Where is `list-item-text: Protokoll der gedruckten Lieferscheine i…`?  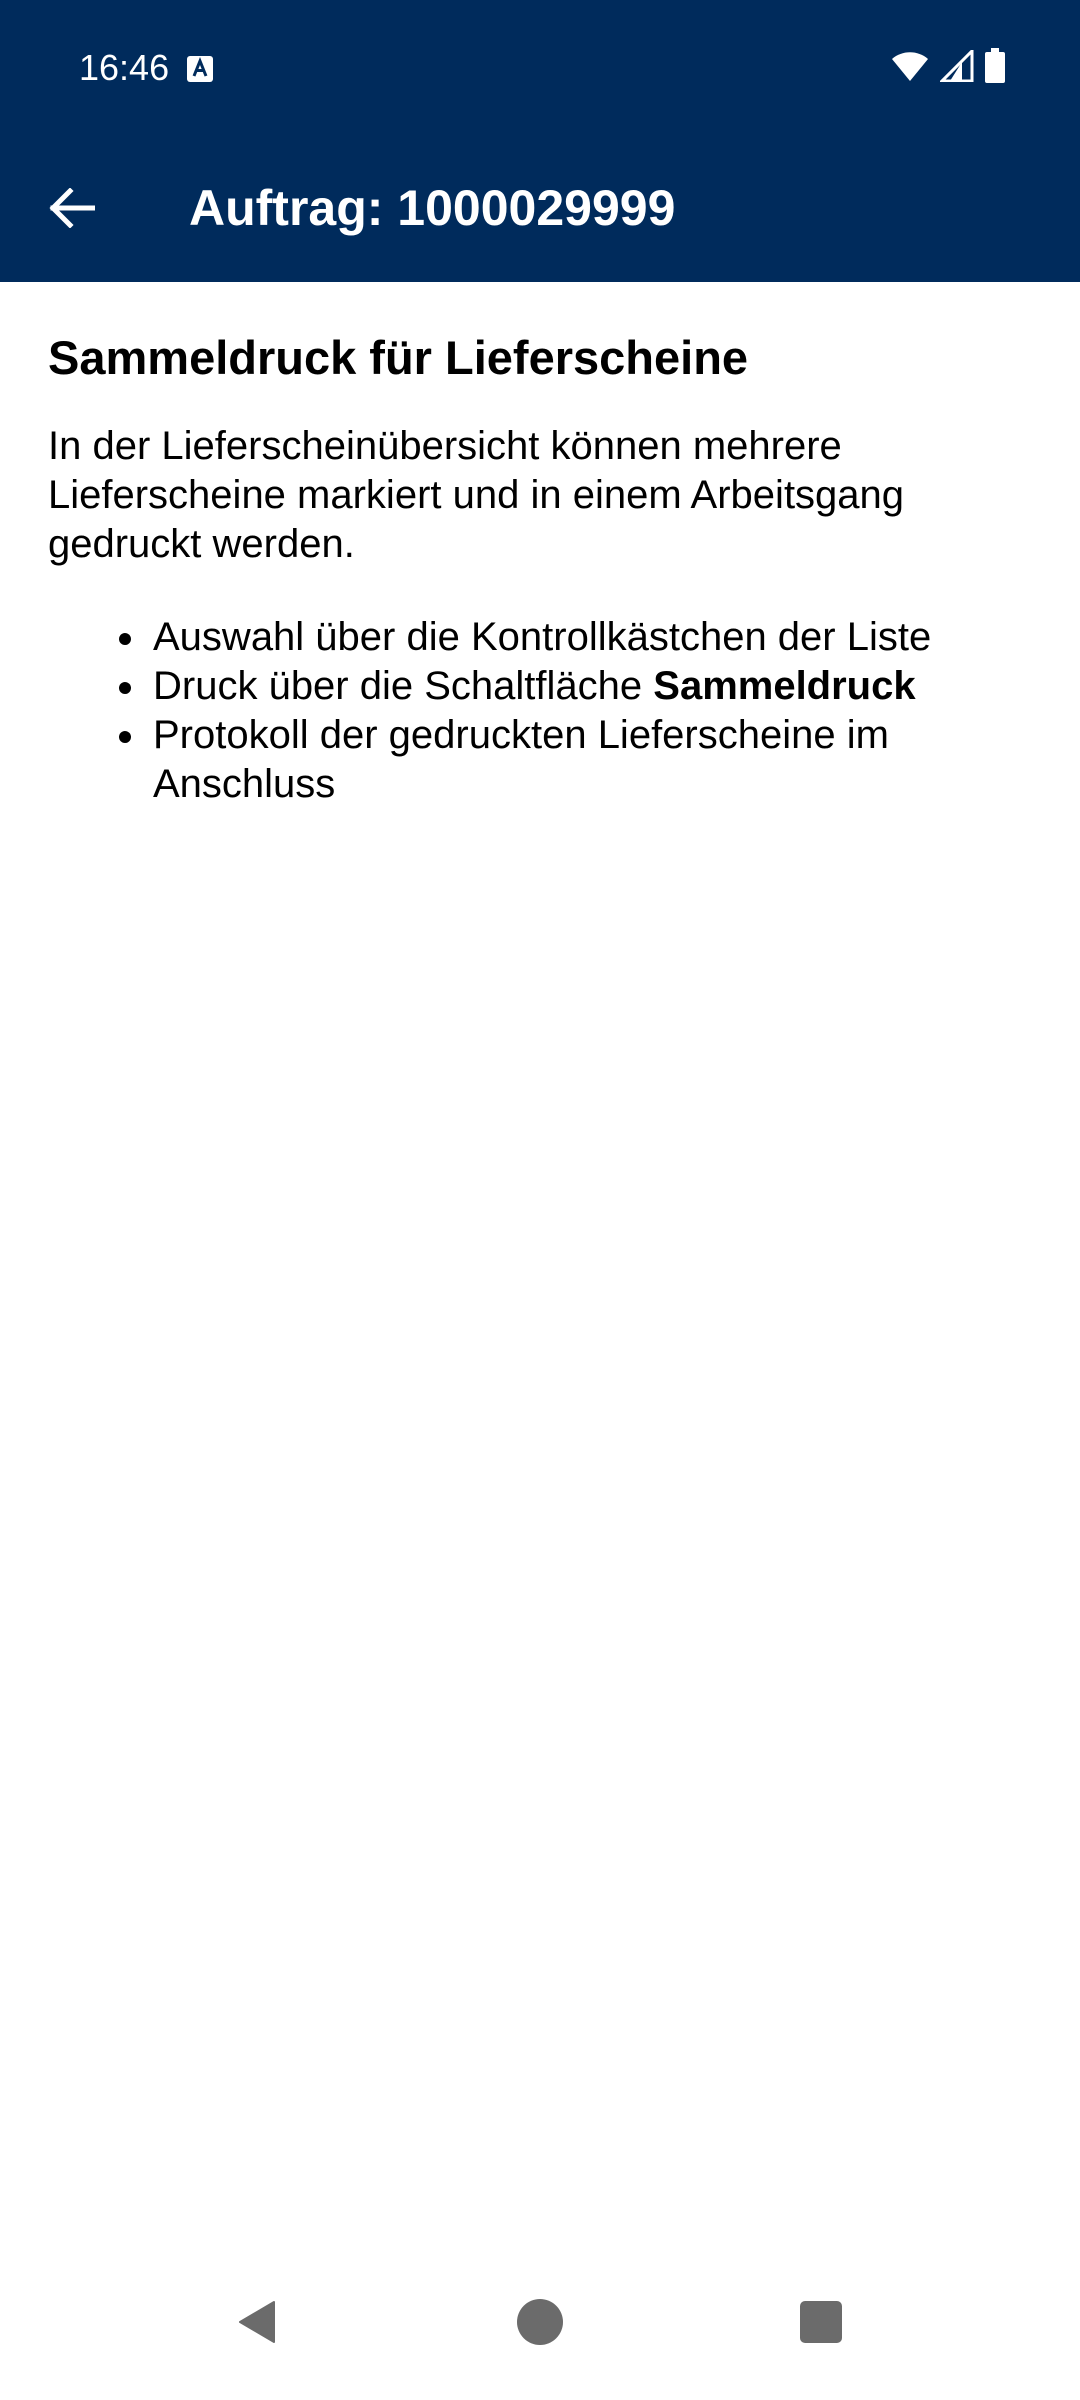 list-item-text: Protokoll der gedruckten Lieferscheine i… is located at coordinates (521, 759).